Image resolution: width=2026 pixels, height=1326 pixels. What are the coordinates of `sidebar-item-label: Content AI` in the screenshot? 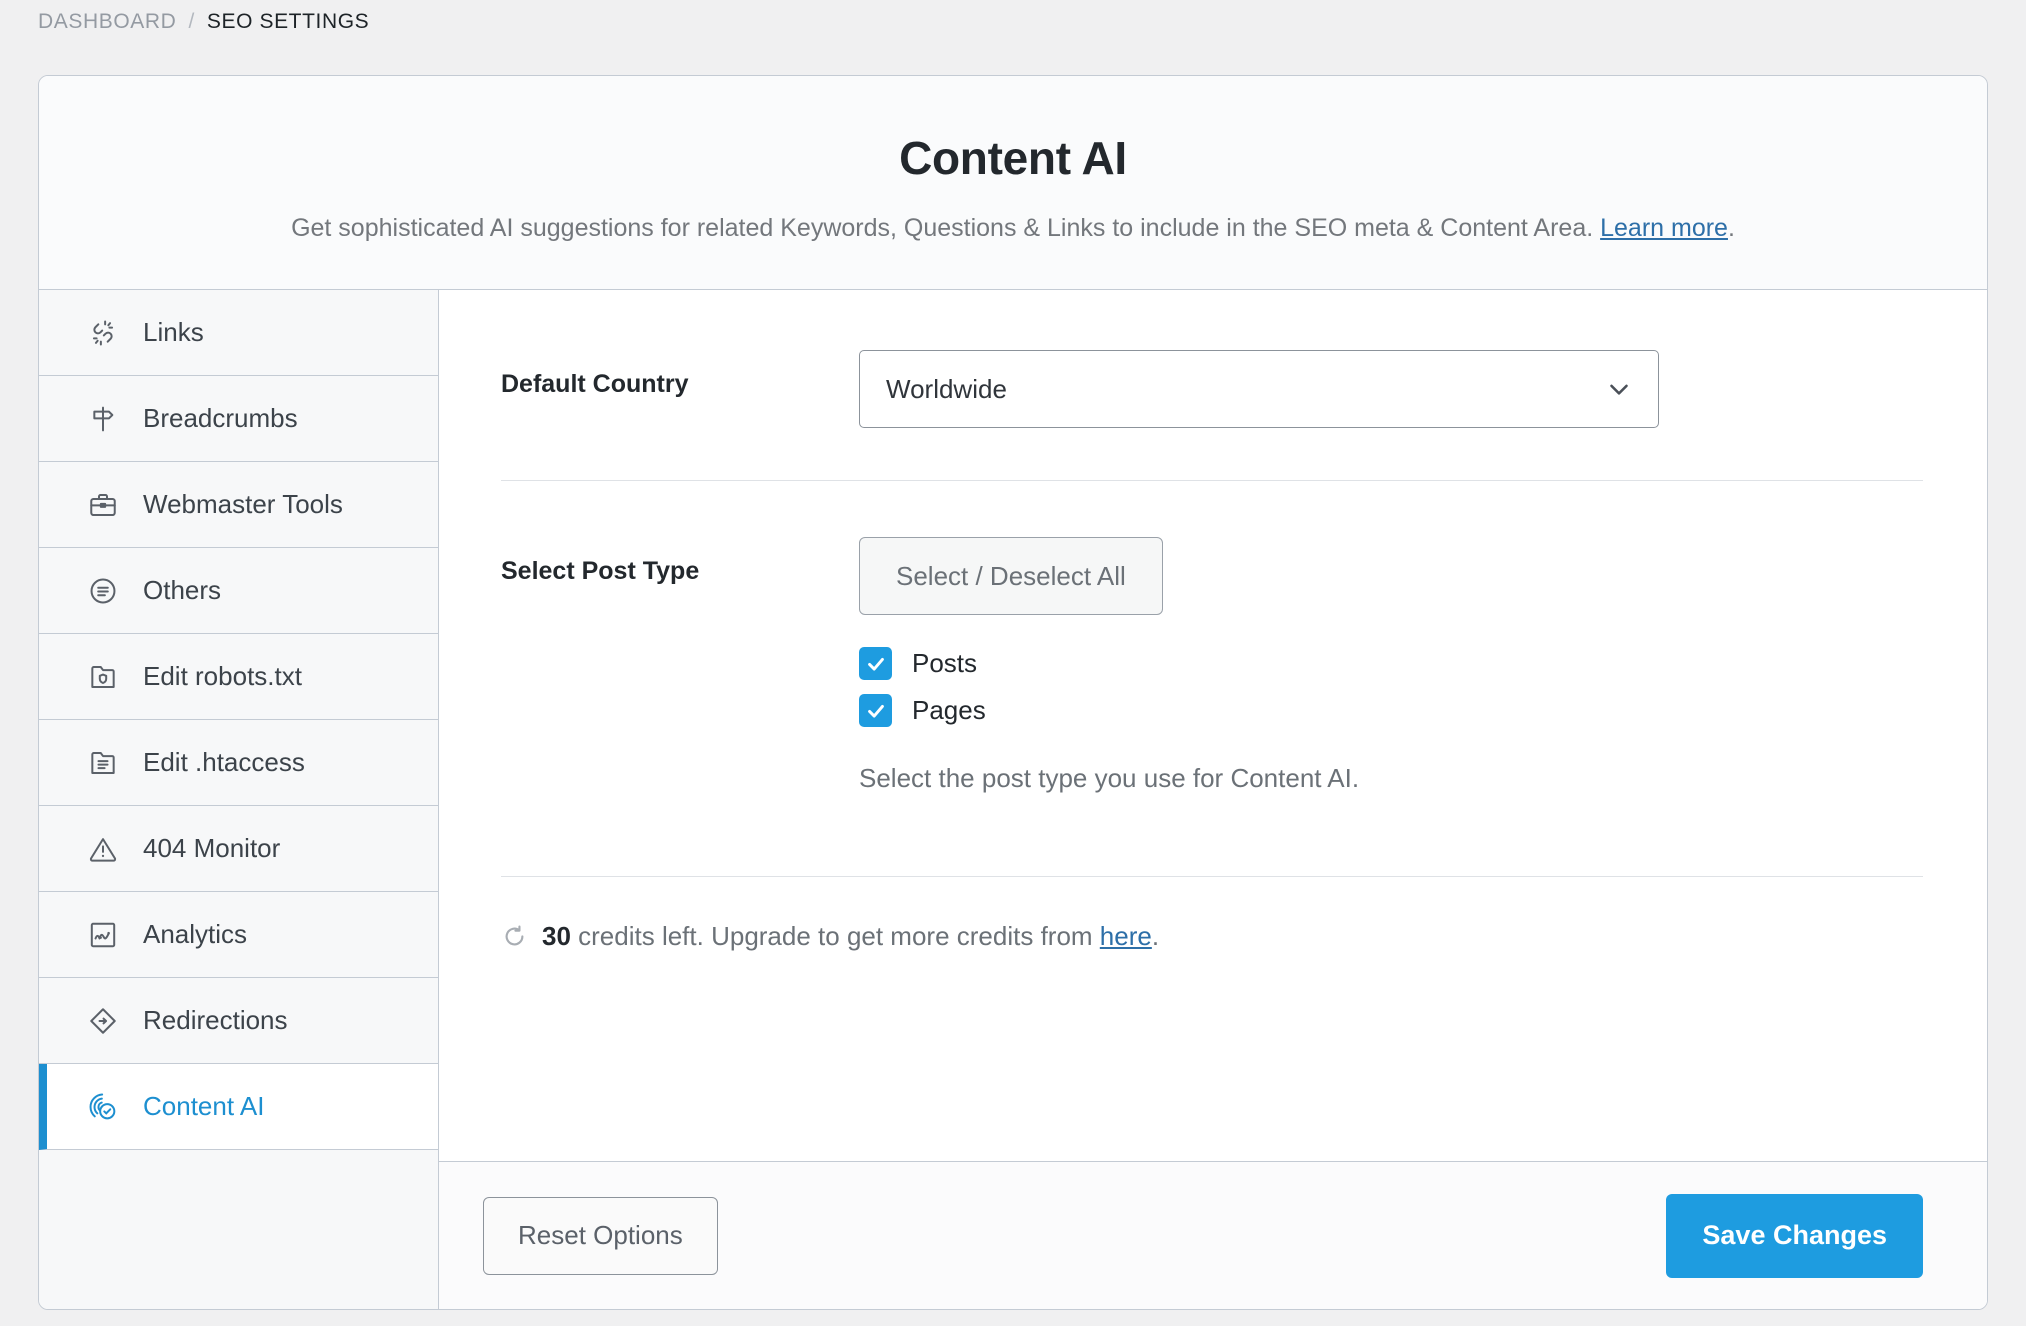 It's located at (204, 1106).